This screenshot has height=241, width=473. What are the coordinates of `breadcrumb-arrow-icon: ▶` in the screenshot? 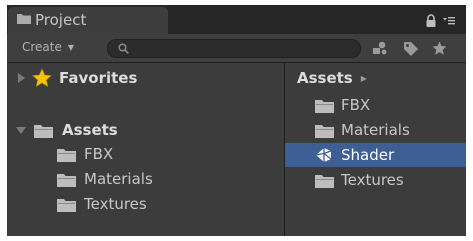 It's located at (363, 78).